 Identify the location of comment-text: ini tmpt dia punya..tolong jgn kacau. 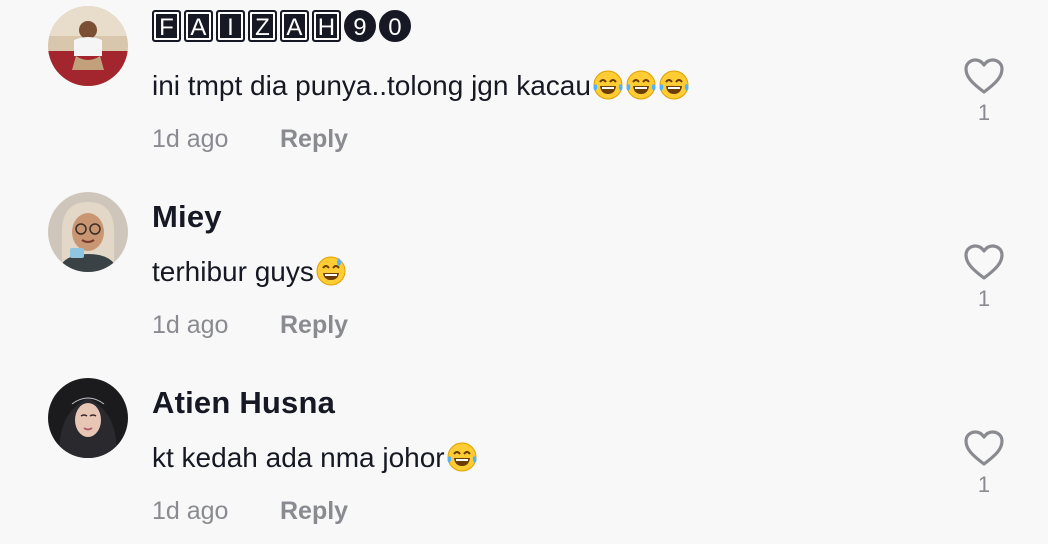
(421, 86).